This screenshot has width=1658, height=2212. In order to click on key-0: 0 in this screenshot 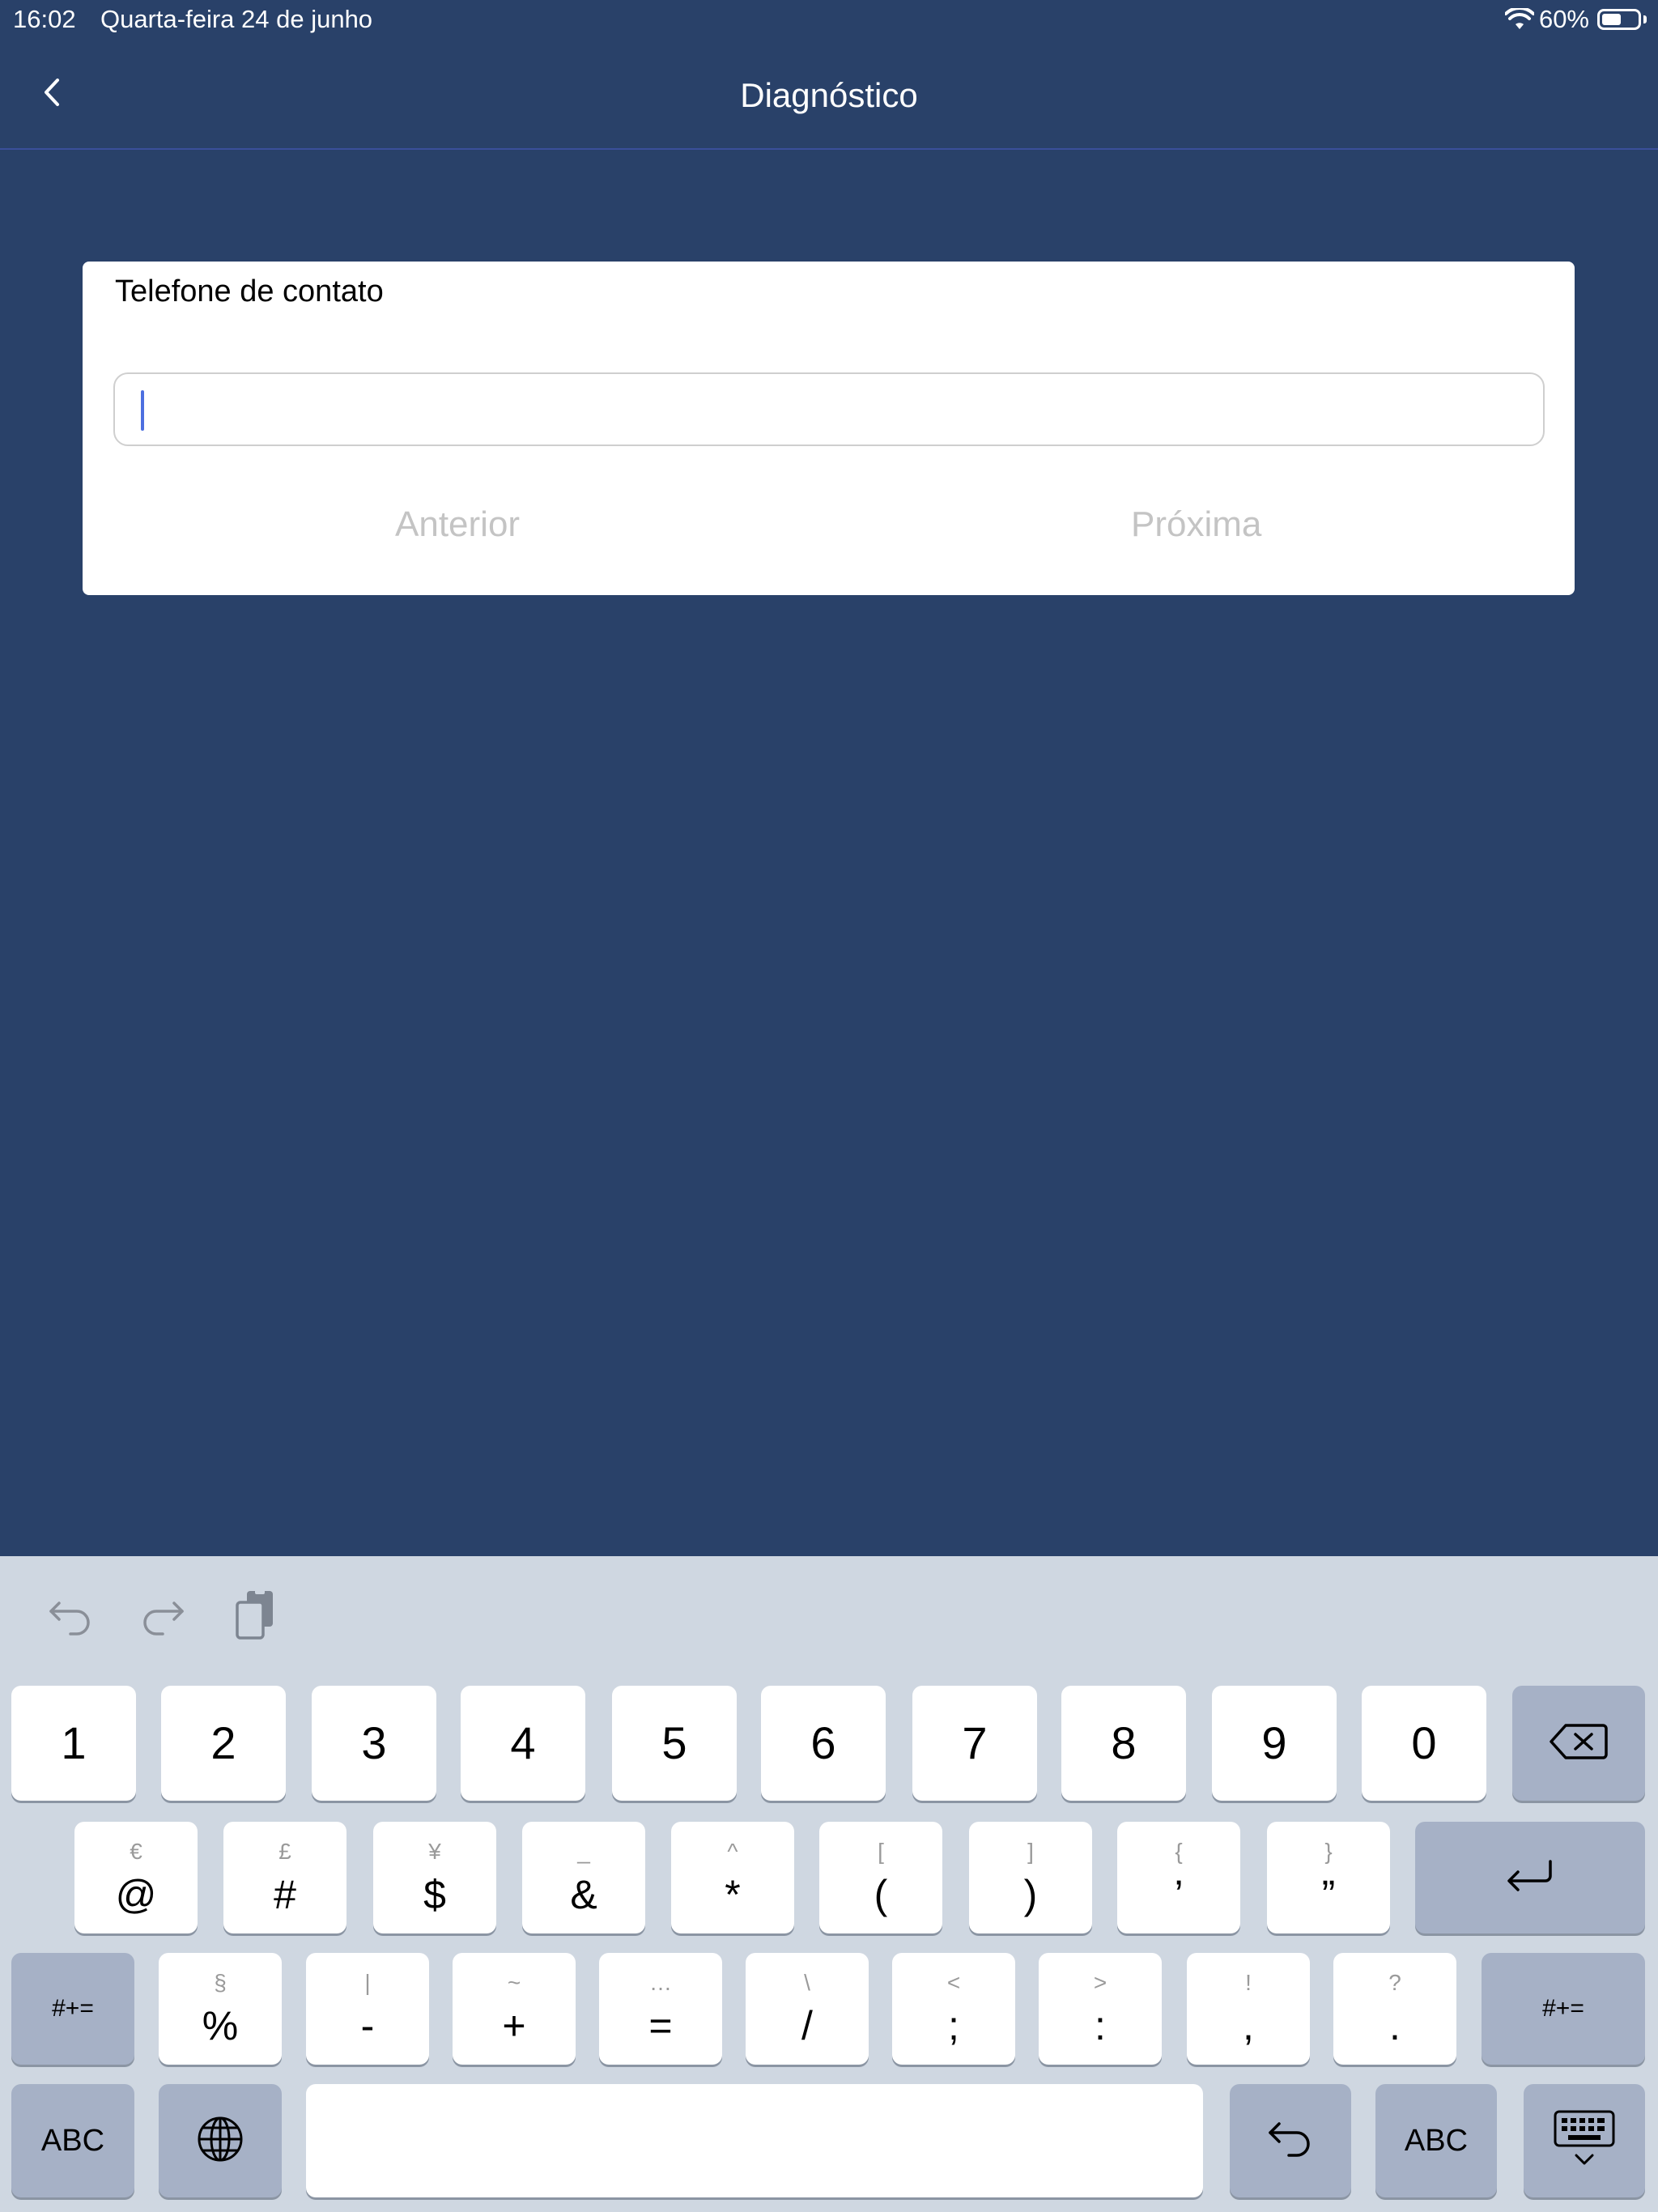, I will do `click(1424, 1744)`.